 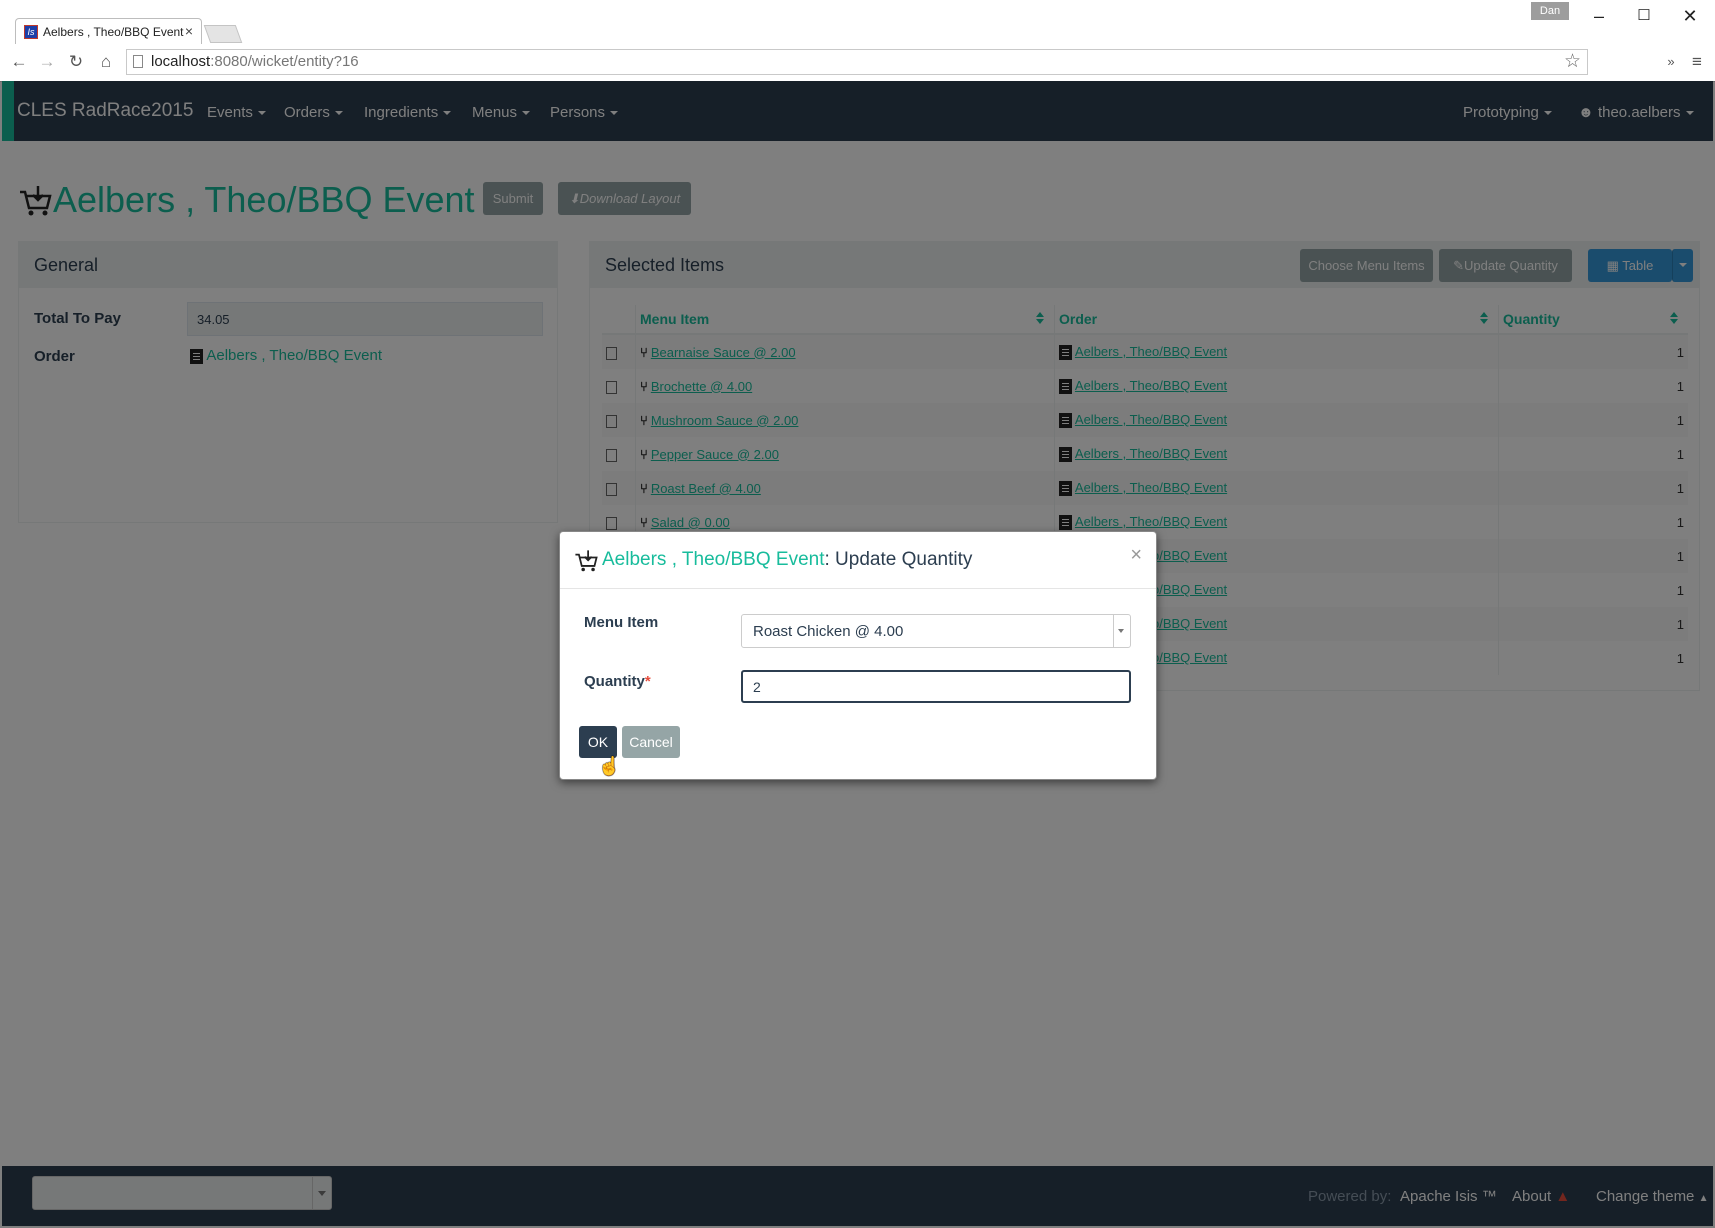 I want to click on new-tab-button, so click(x=223, y=34).